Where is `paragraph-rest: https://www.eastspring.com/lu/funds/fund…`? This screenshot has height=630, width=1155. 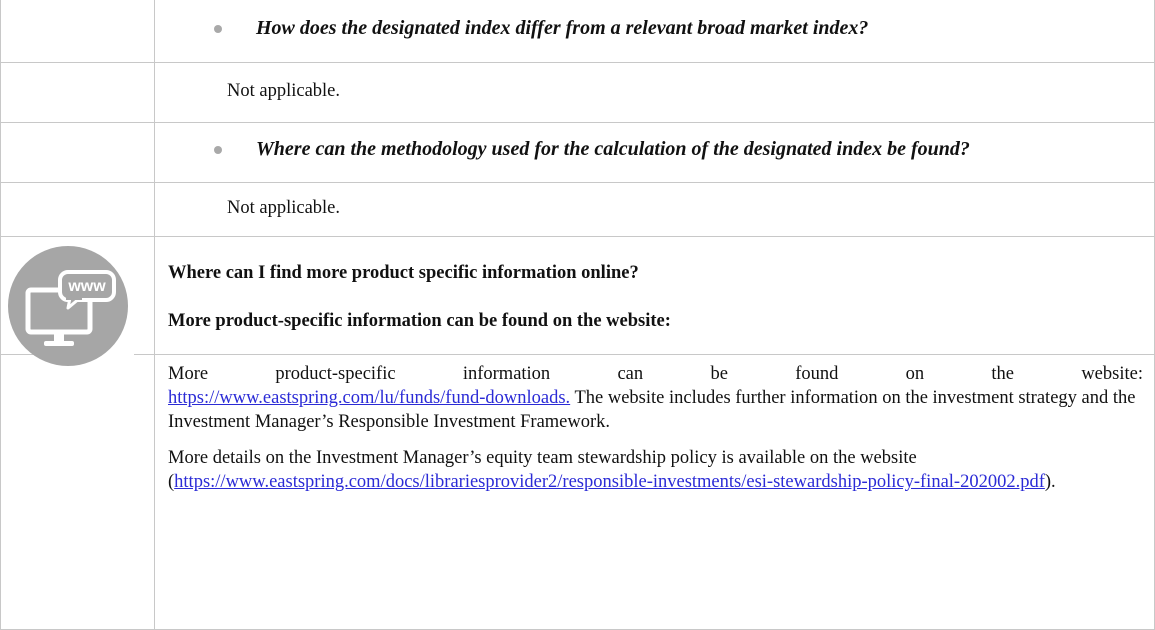 paragraph-rest: https://www.eastspring.com/lu/funds/fund… is located at coordinates (655, 410).